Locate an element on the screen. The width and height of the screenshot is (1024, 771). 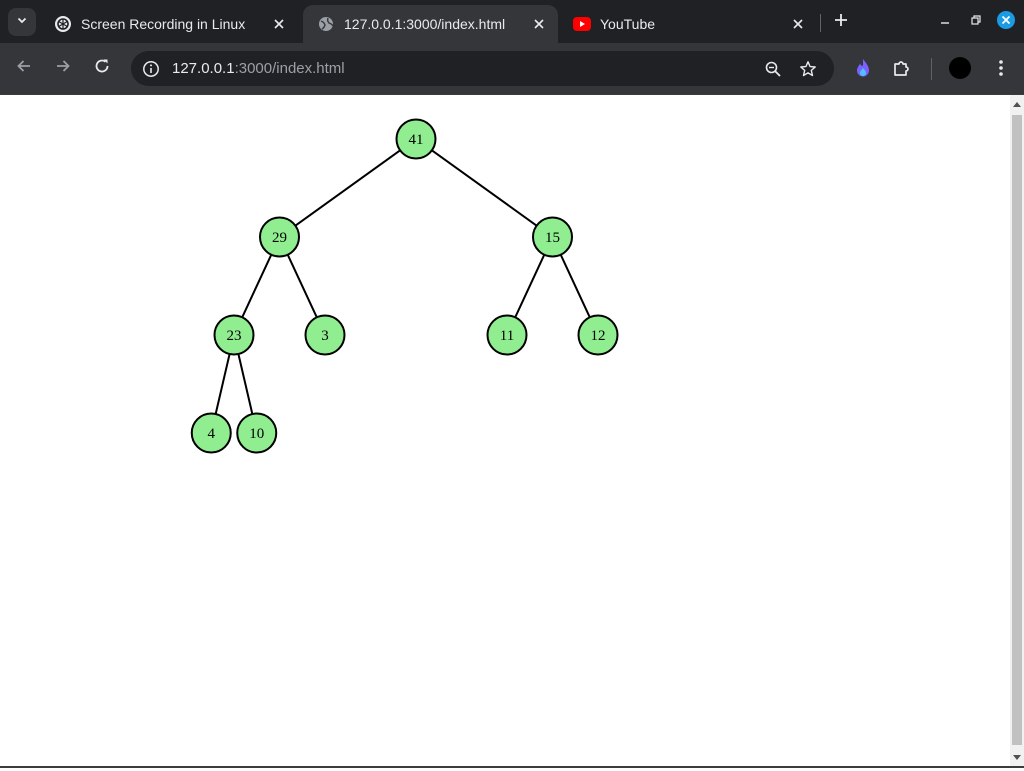
tree-node-12: 12 is located at coordinates (598, 335).